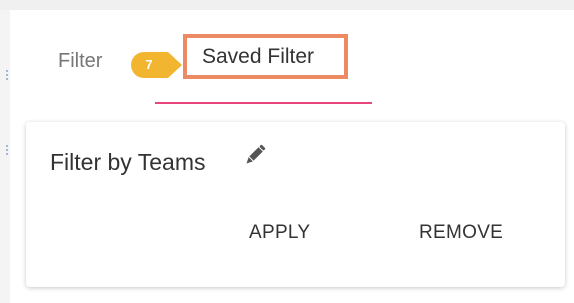 The height and width of the screenshot is (303, 574). Describe the element at coordinates (279, 233) in the screenshot. I see `apply-button: APPLY` at that location.